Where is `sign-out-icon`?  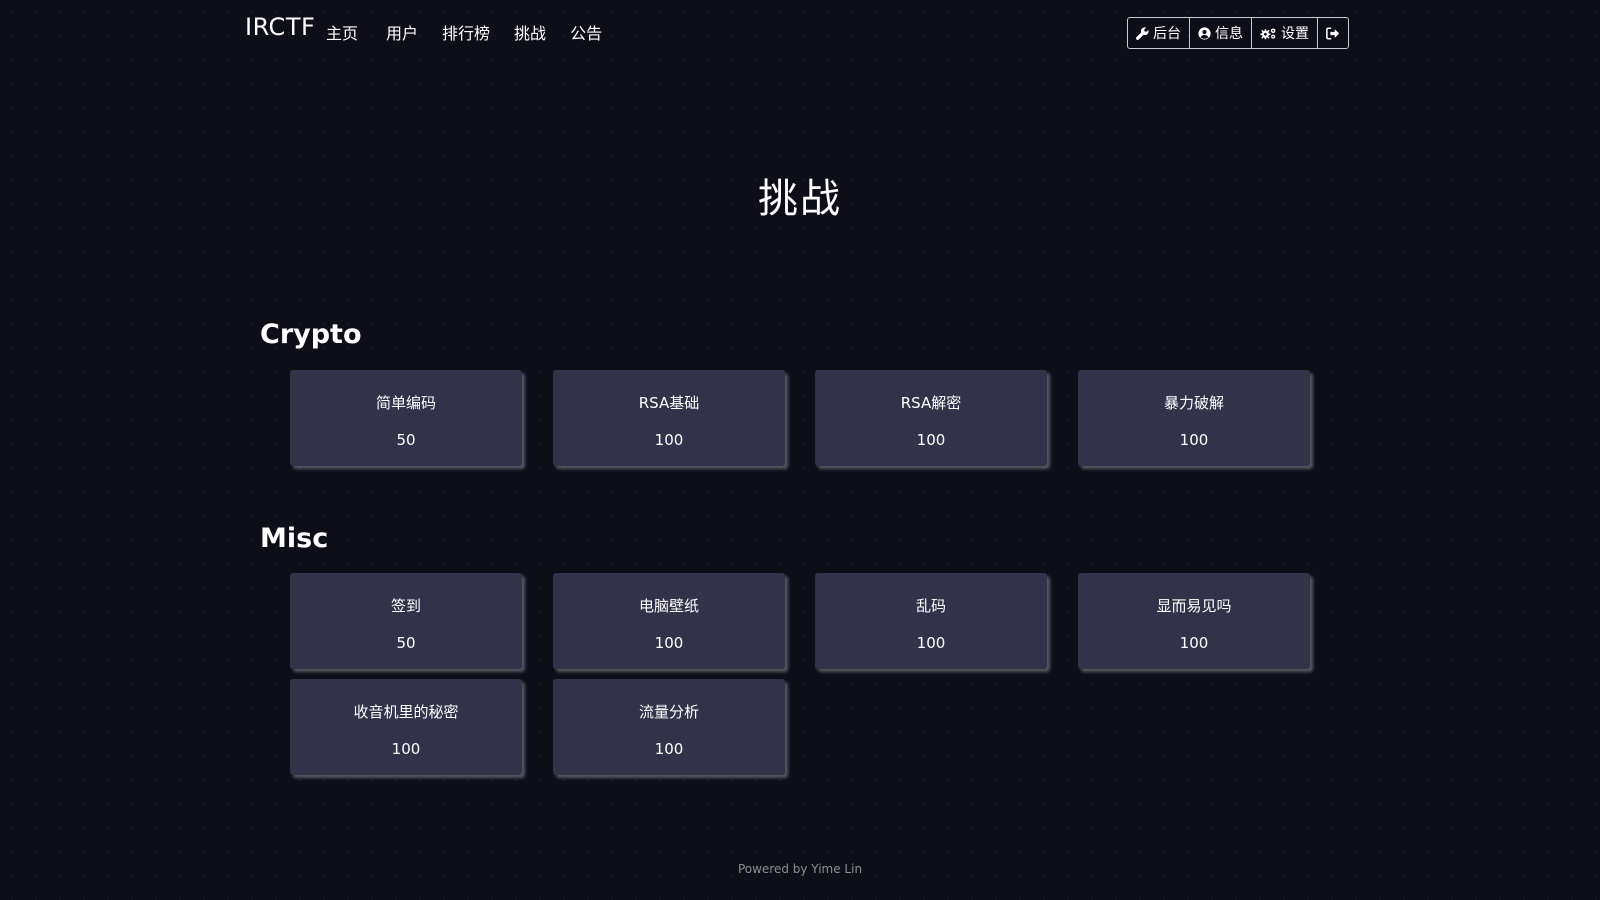 sign-out-icon is located at coordinates (1333, 33).